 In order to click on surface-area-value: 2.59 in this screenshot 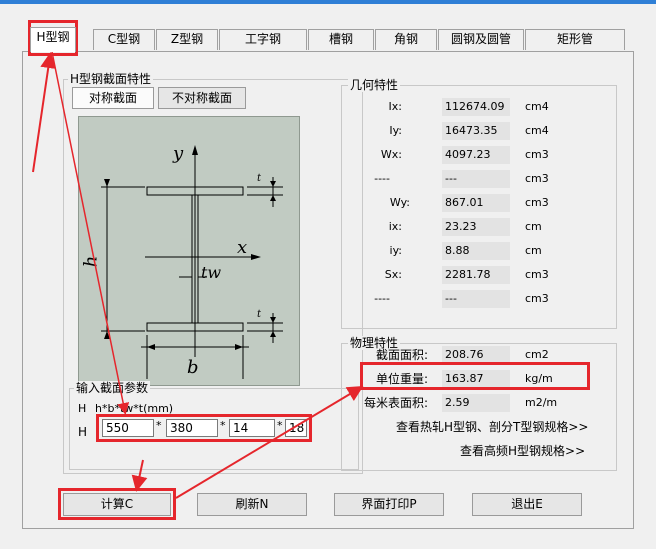, I will do `click(476, 403)`.